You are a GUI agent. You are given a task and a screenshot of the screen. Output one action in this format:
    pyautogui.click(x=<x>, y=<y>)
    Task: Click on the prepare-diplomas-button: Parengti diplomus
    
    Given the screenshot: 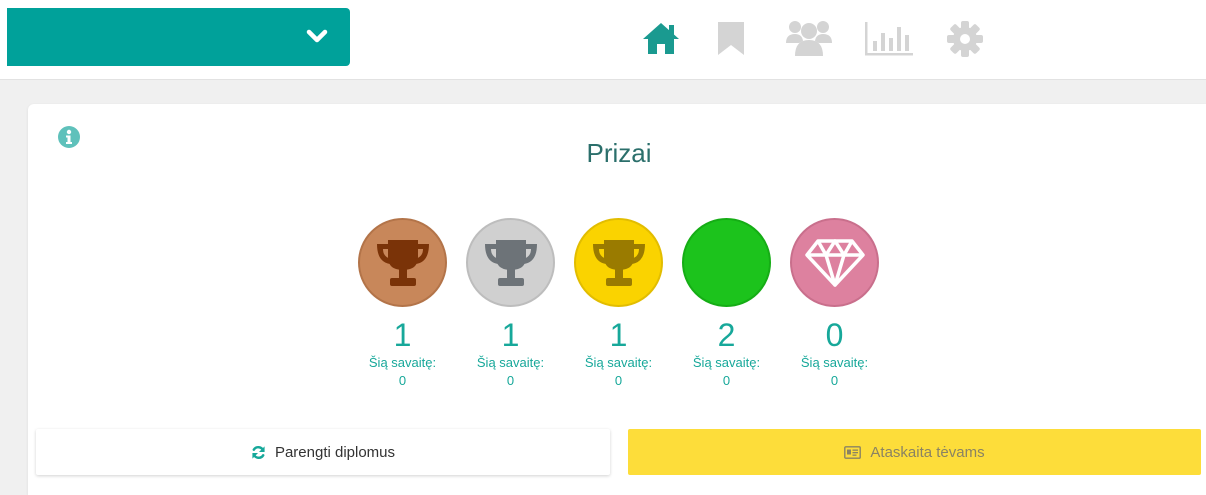 What is the action you would take?
    pyautogui.click(x=323, y=452)
    